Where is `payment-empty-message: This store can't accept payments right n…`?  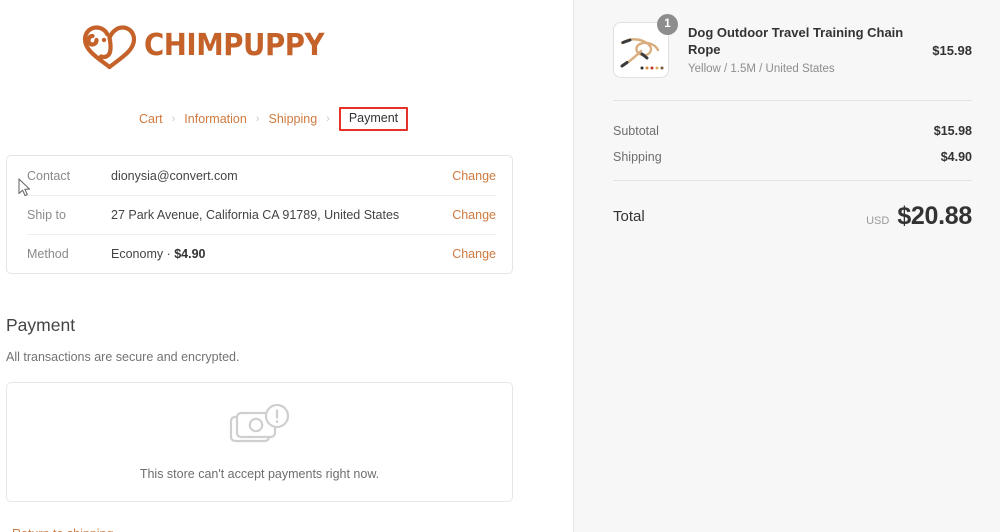 payment-empty-message: This store can't accept payments right n… is located at coordinates (259, 474).